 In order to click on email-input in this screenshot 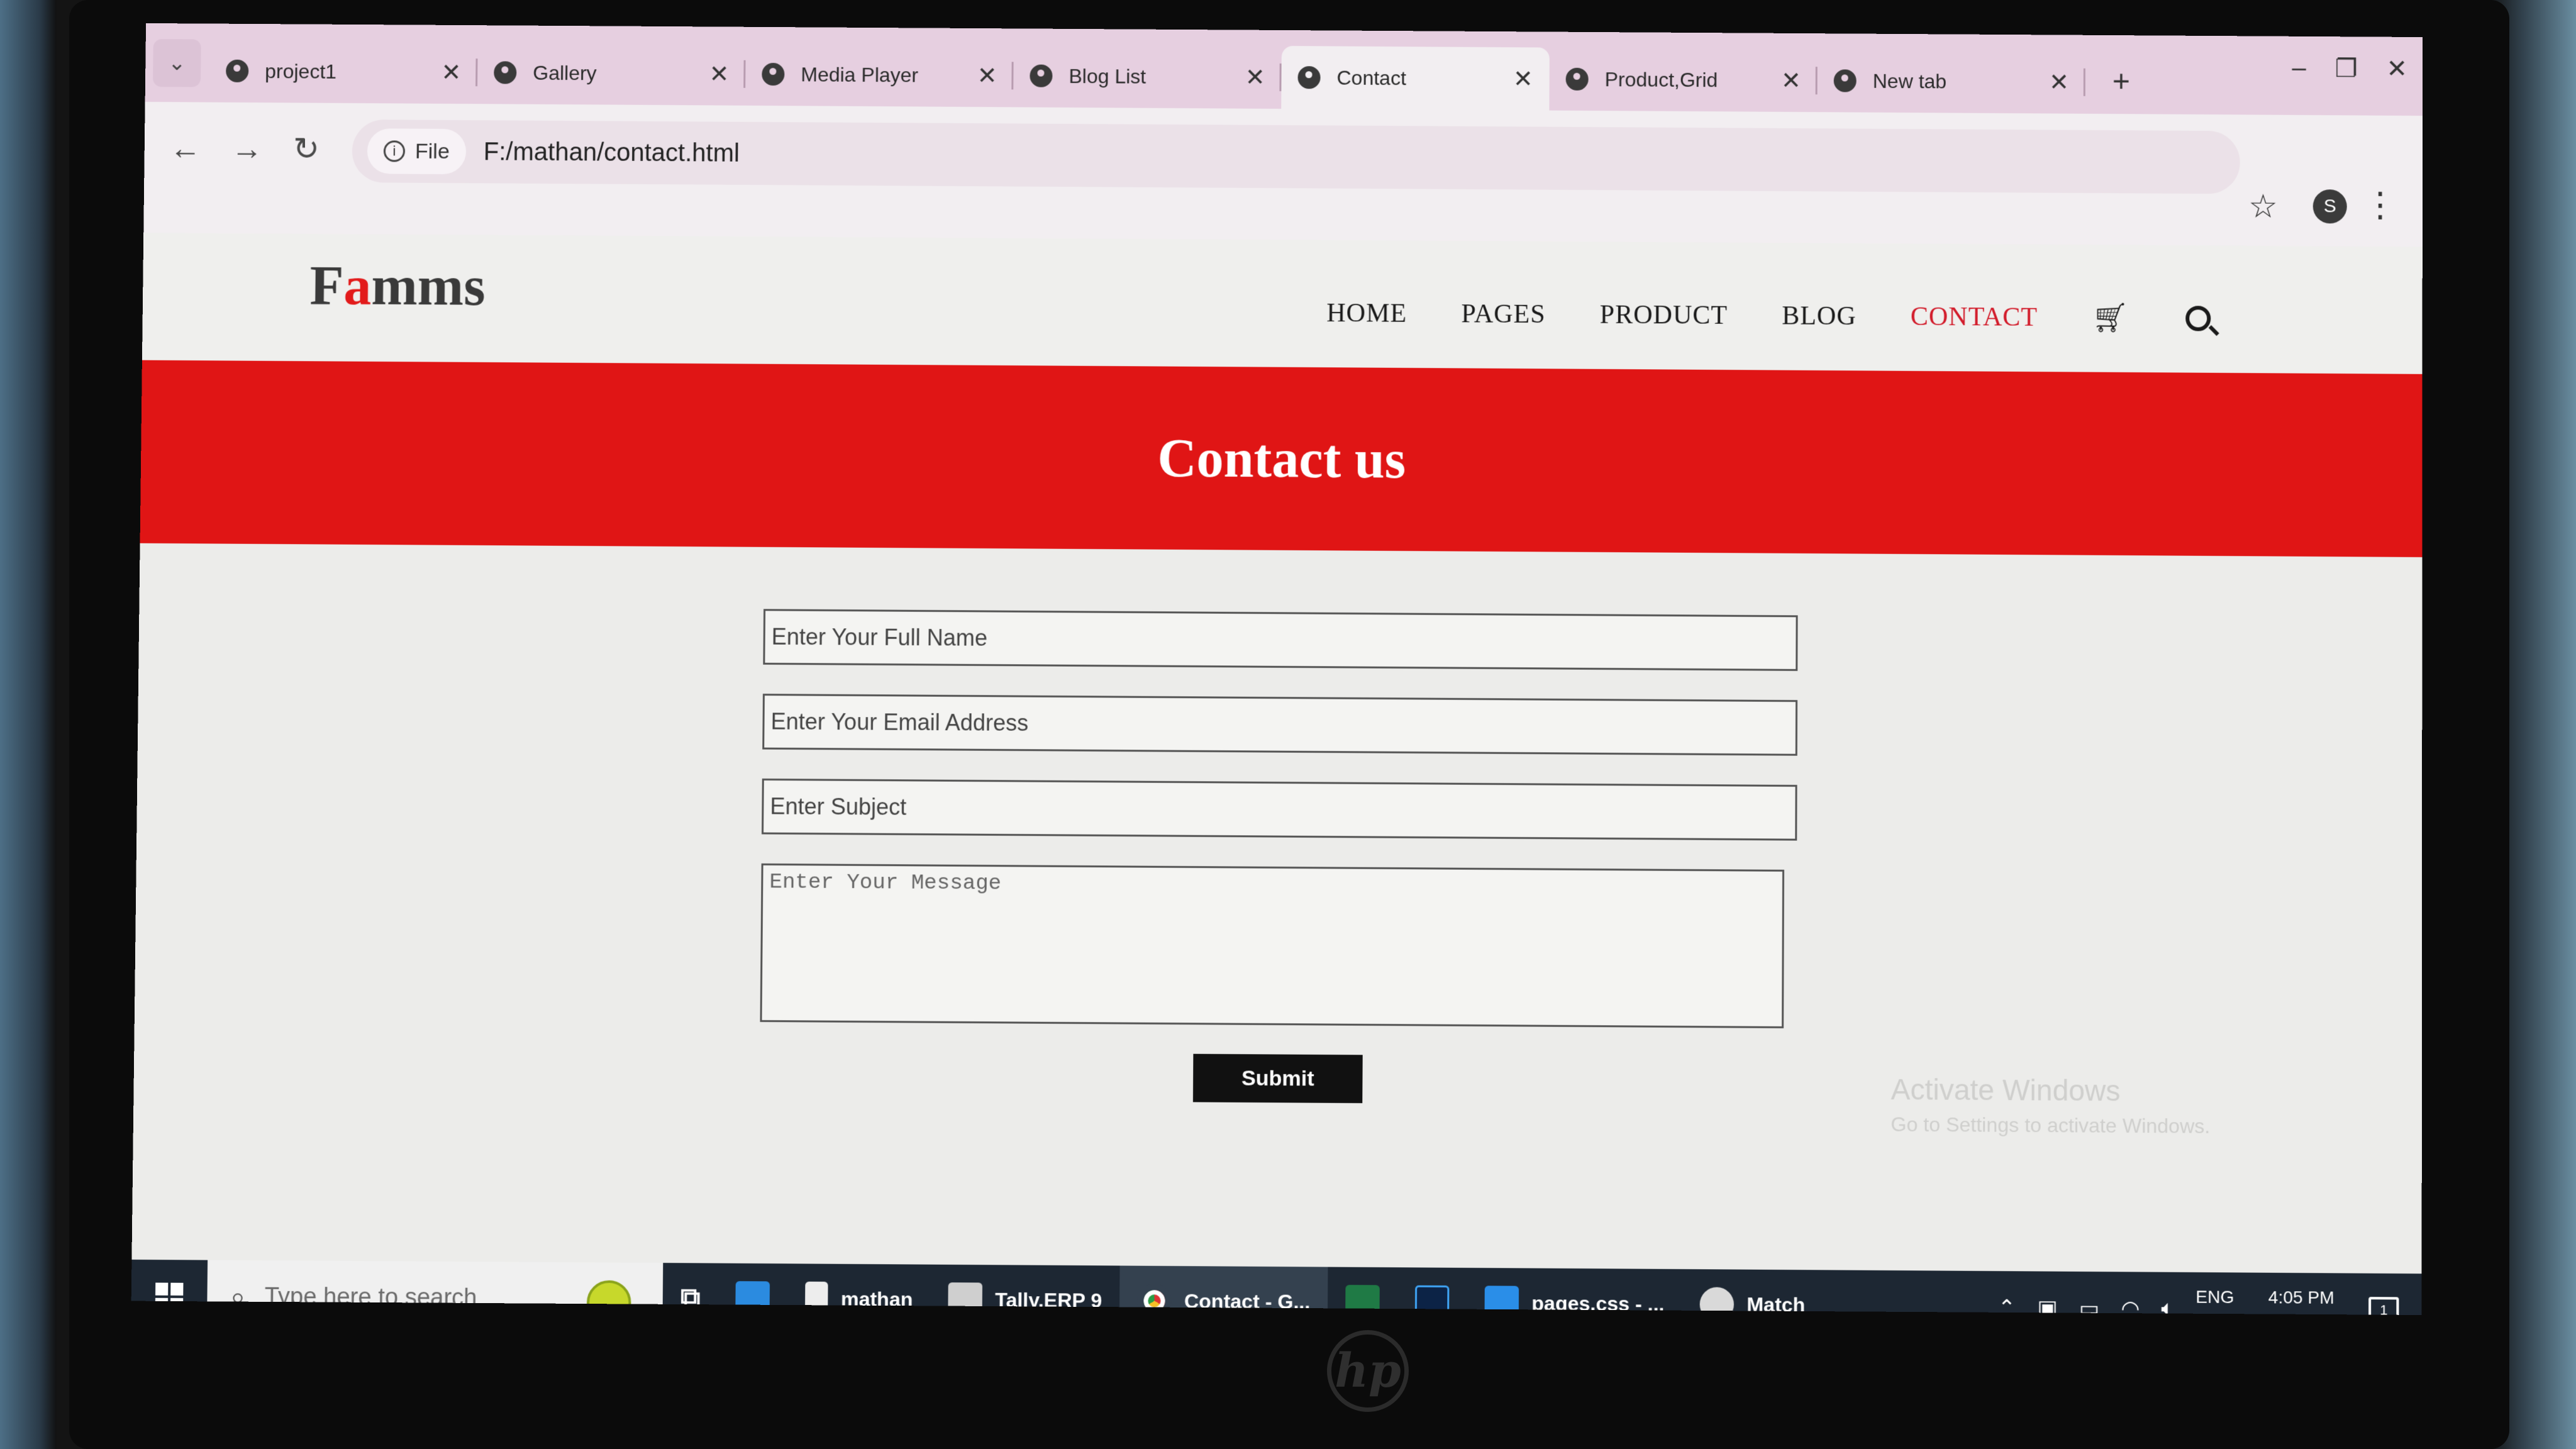, I will do `click(1280, 725)`.